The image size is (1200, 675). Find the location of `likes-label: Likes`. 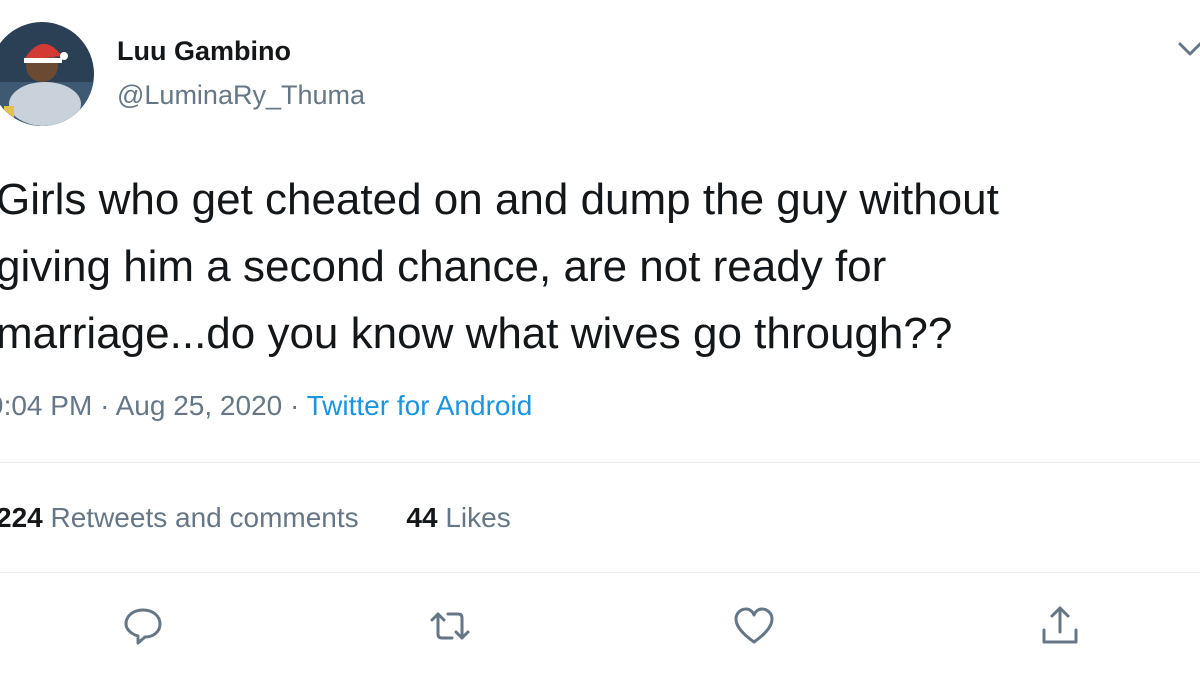

likes-label: Likes is located at coordinates (478, 517).